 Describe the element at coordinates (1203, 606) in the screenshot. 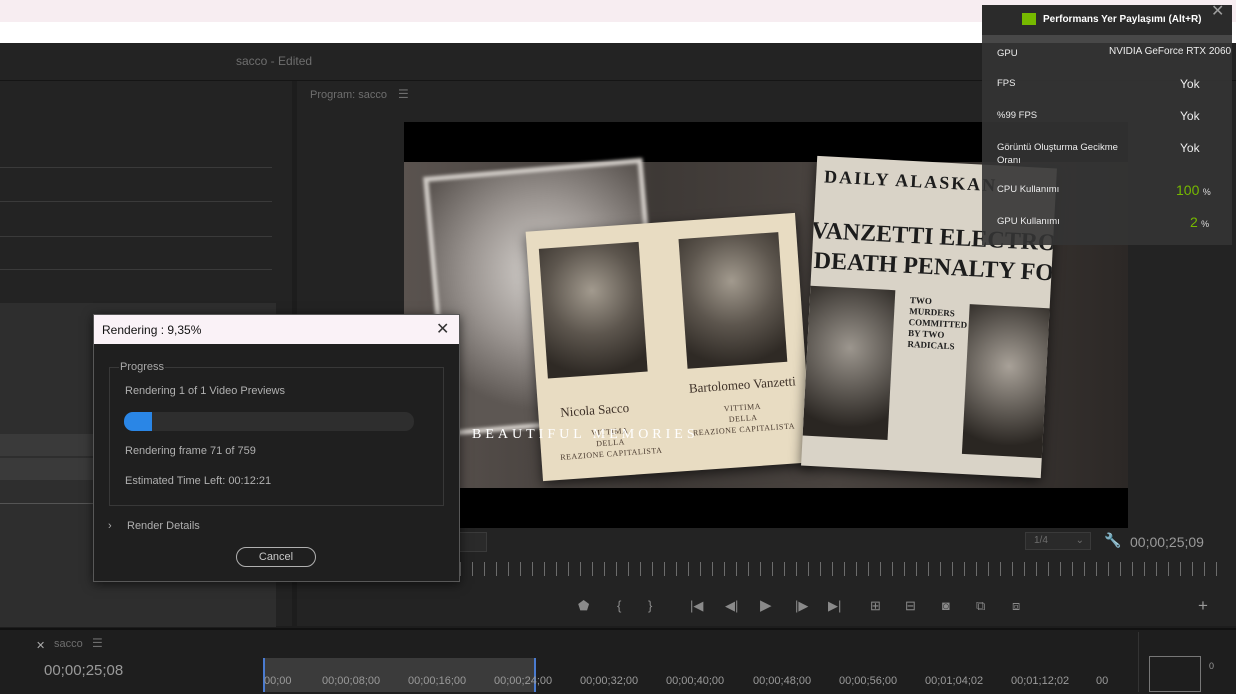

I see `add-button-icon: +` at that location.